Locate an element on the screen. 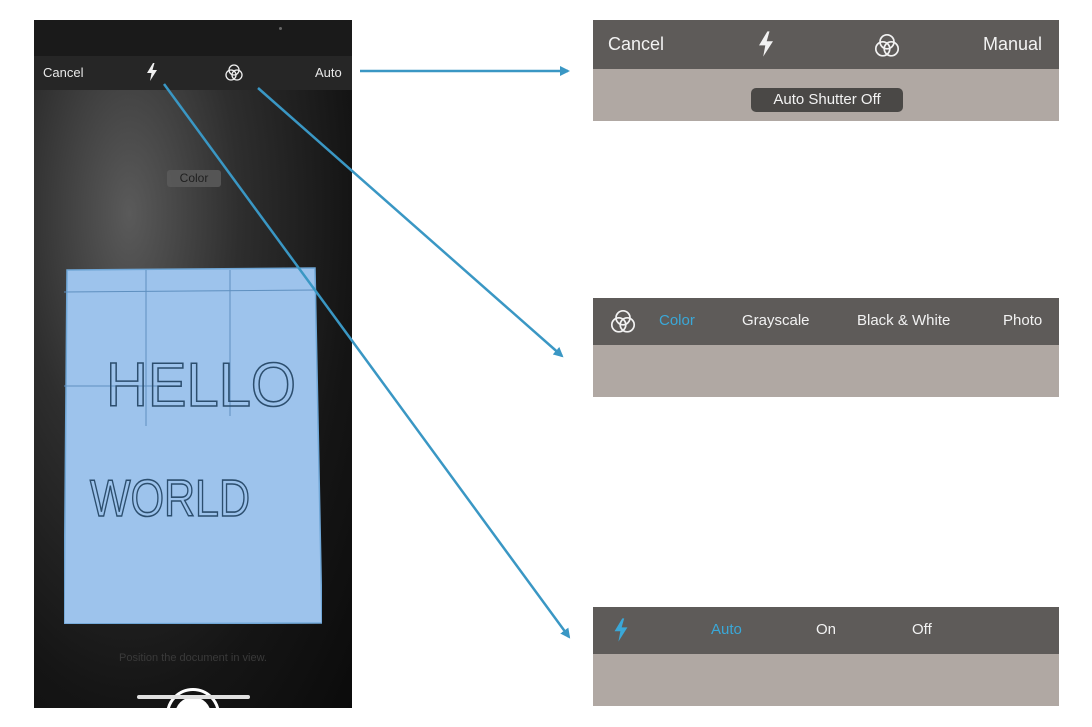  filter-option-photo: Photo is located at coordinates (1022, 320).